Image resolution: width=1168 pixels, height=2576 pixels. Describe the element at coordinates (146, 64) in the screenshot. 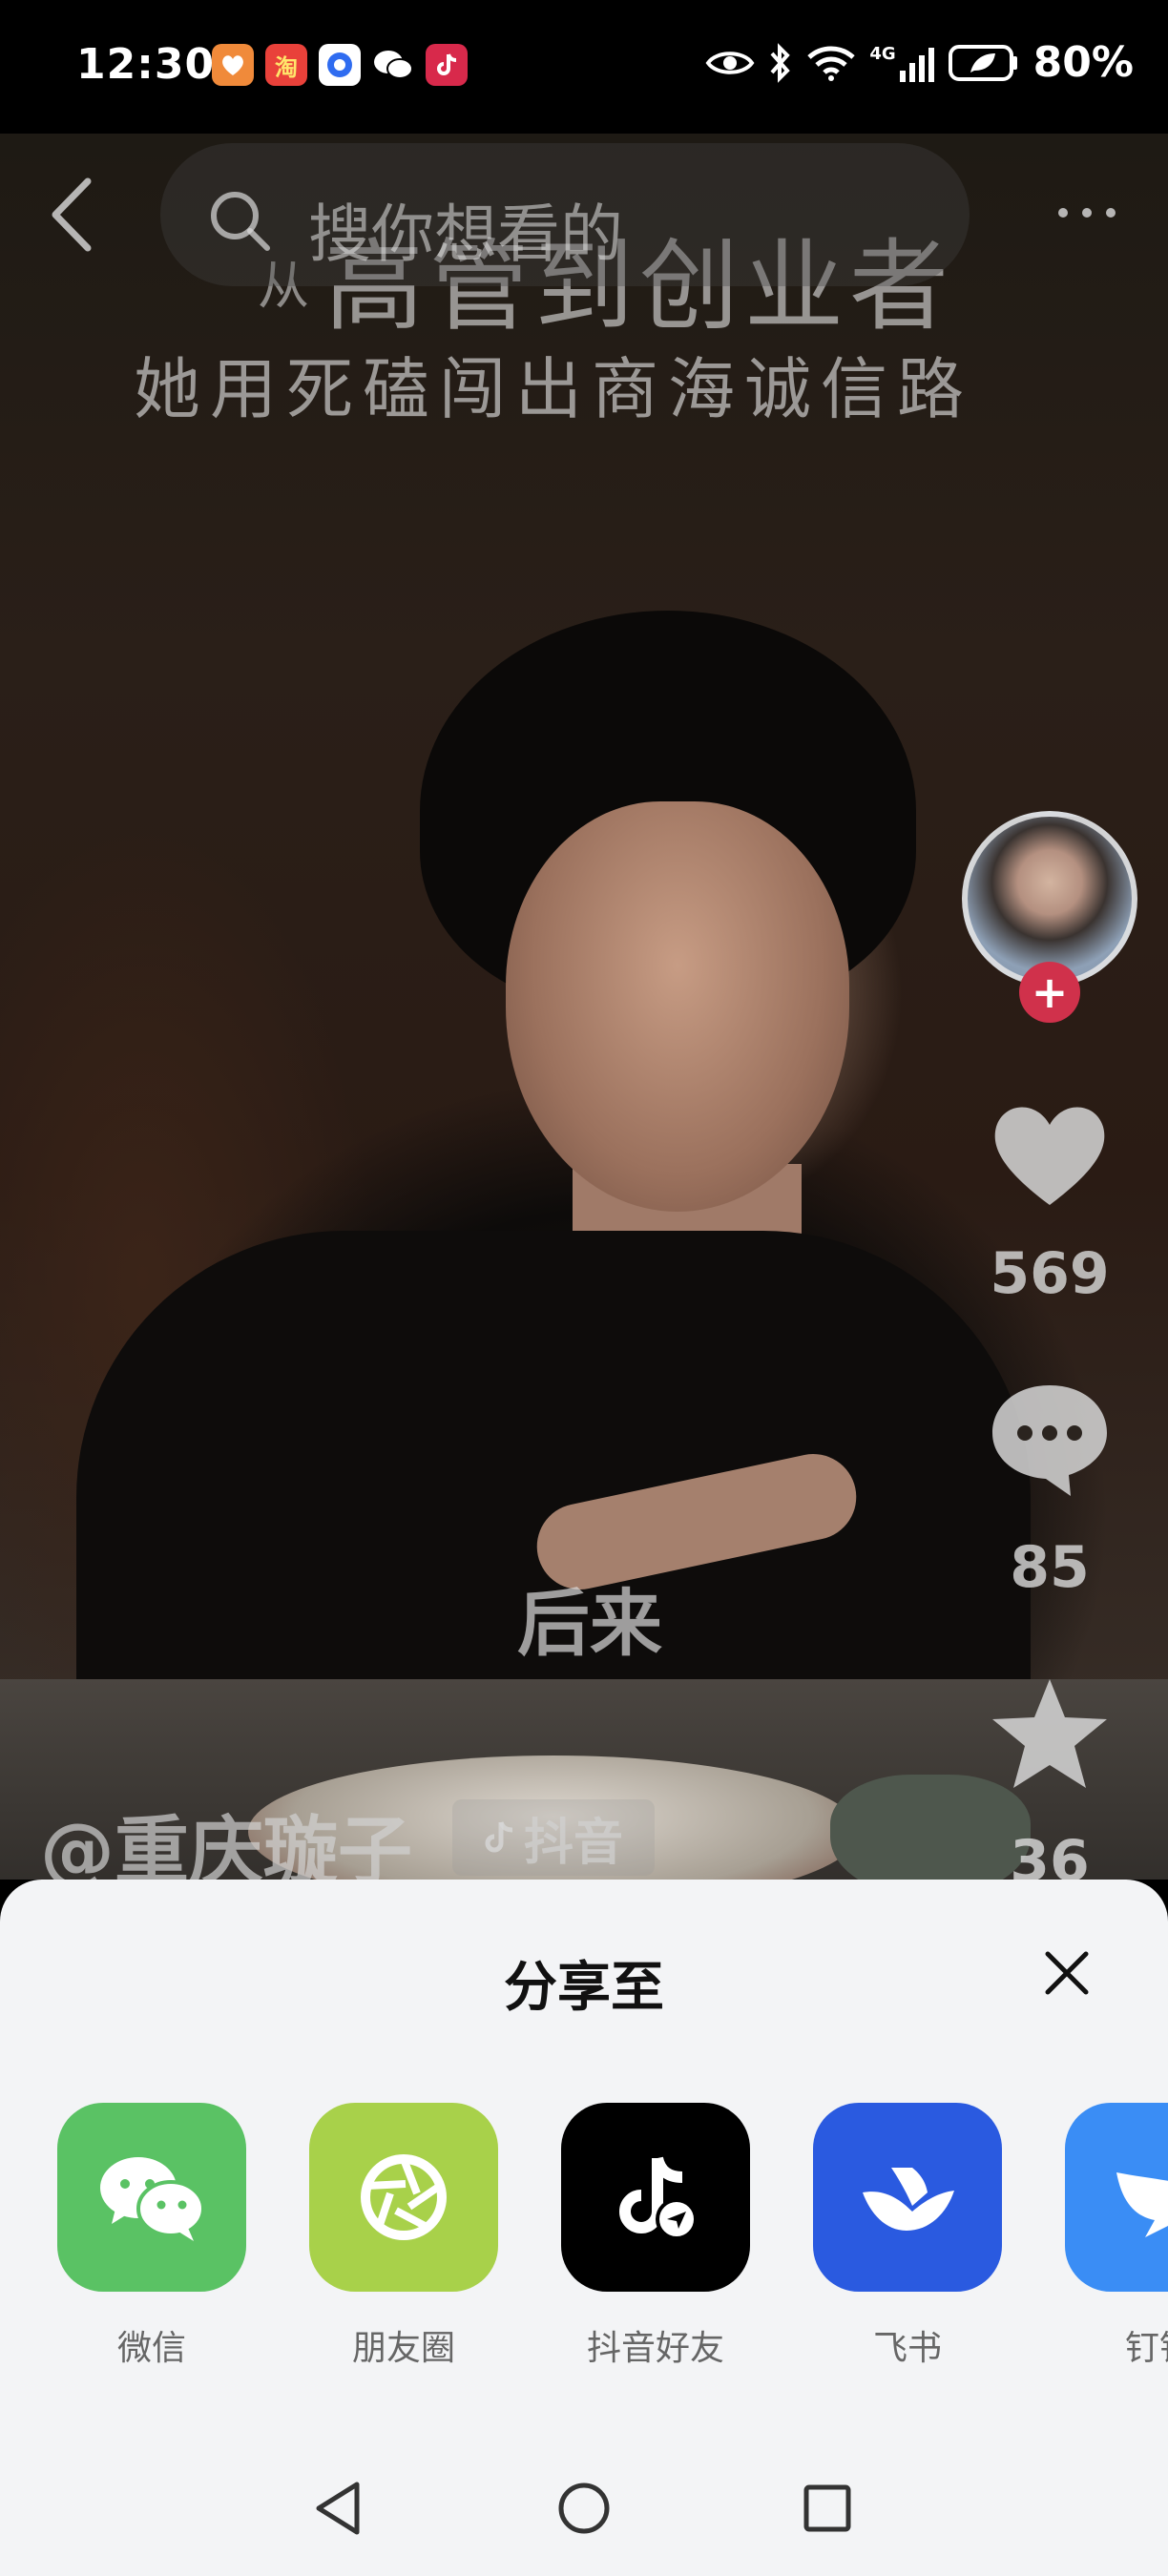

I see `status-time: 12:30` at that location.